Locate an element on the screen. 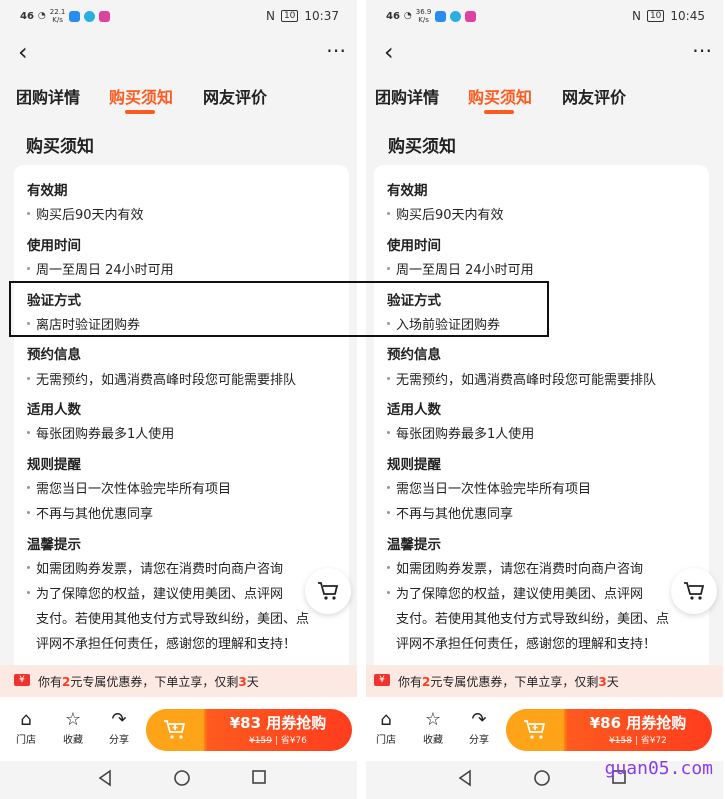 The image size is (725, 799). savings: 省¥72 is located at coordinates (653, 741).